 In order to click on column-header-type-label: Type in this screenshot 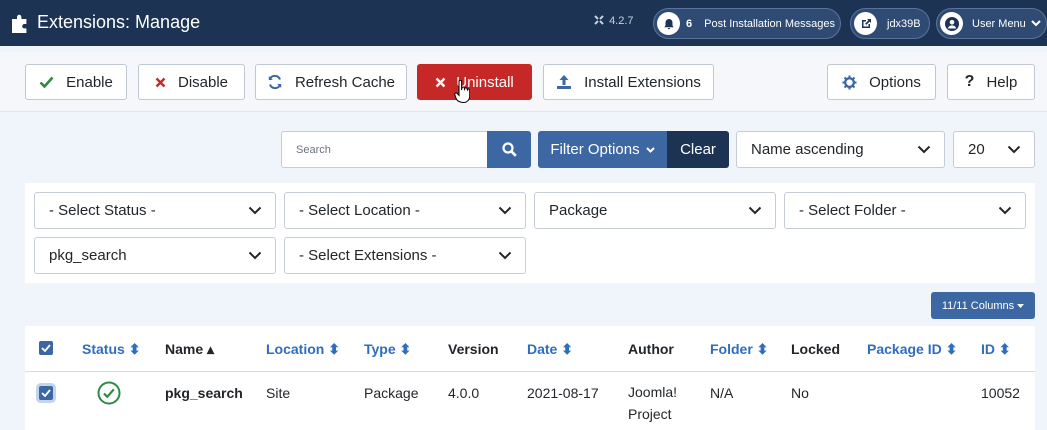, I will do `click(380, 349)`.